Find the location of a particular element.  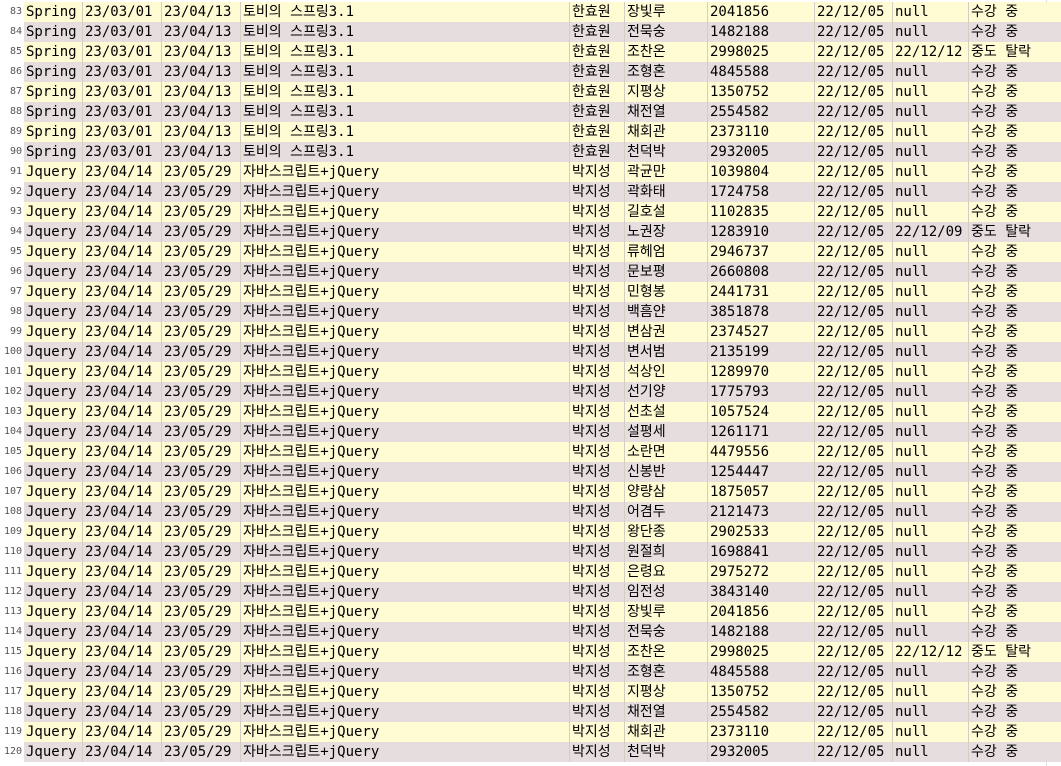

cell-student-name: 조찬온 is located at coordinates (666, 52).